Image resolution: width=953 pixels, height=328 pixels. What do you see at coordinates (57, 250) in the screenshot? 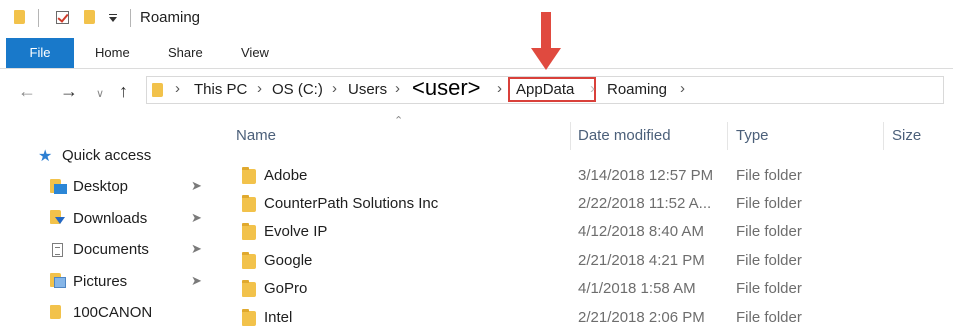
I see `documents-icon` at bounding box center [57, 250].